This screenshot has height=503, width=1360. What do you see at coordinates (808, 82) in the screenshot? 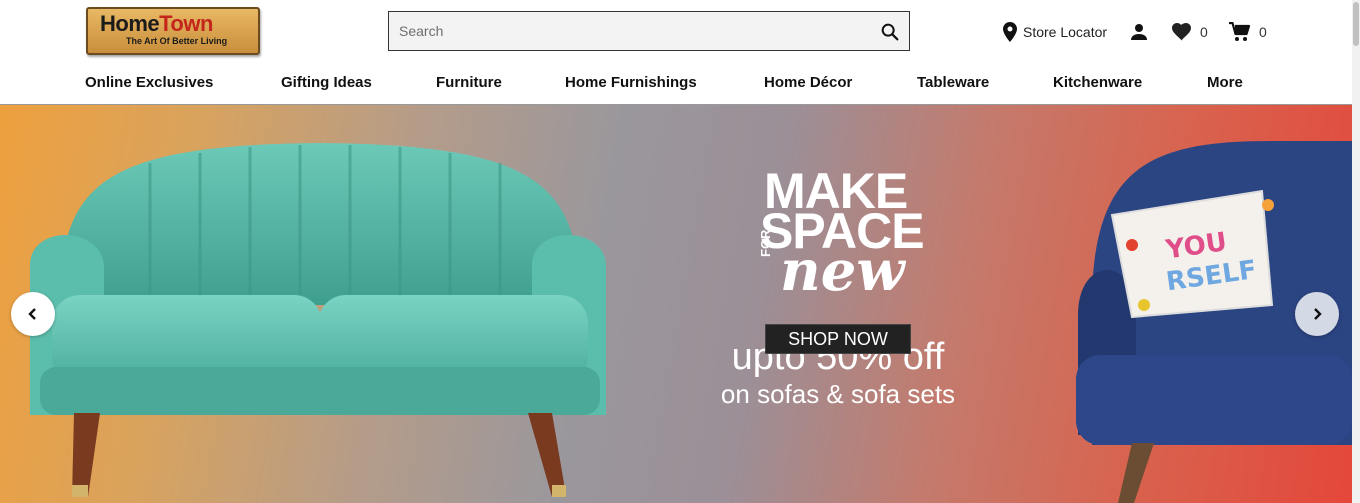
I see `nav-home-decor: Home Décor` at bounding box center [808, 82].